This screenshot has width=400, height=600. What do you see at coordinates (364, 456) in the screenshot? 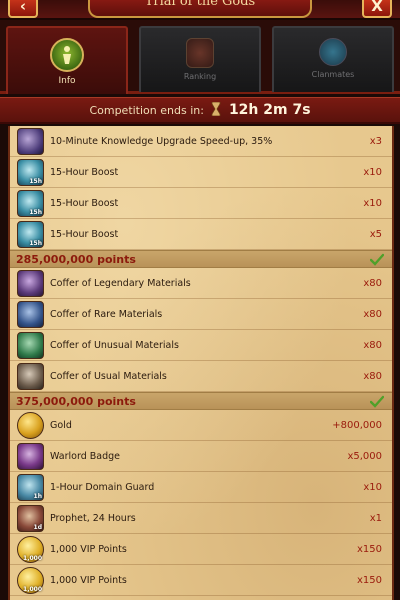
I see `reward-quantity: x5,000` at bounding box center [364, 456].